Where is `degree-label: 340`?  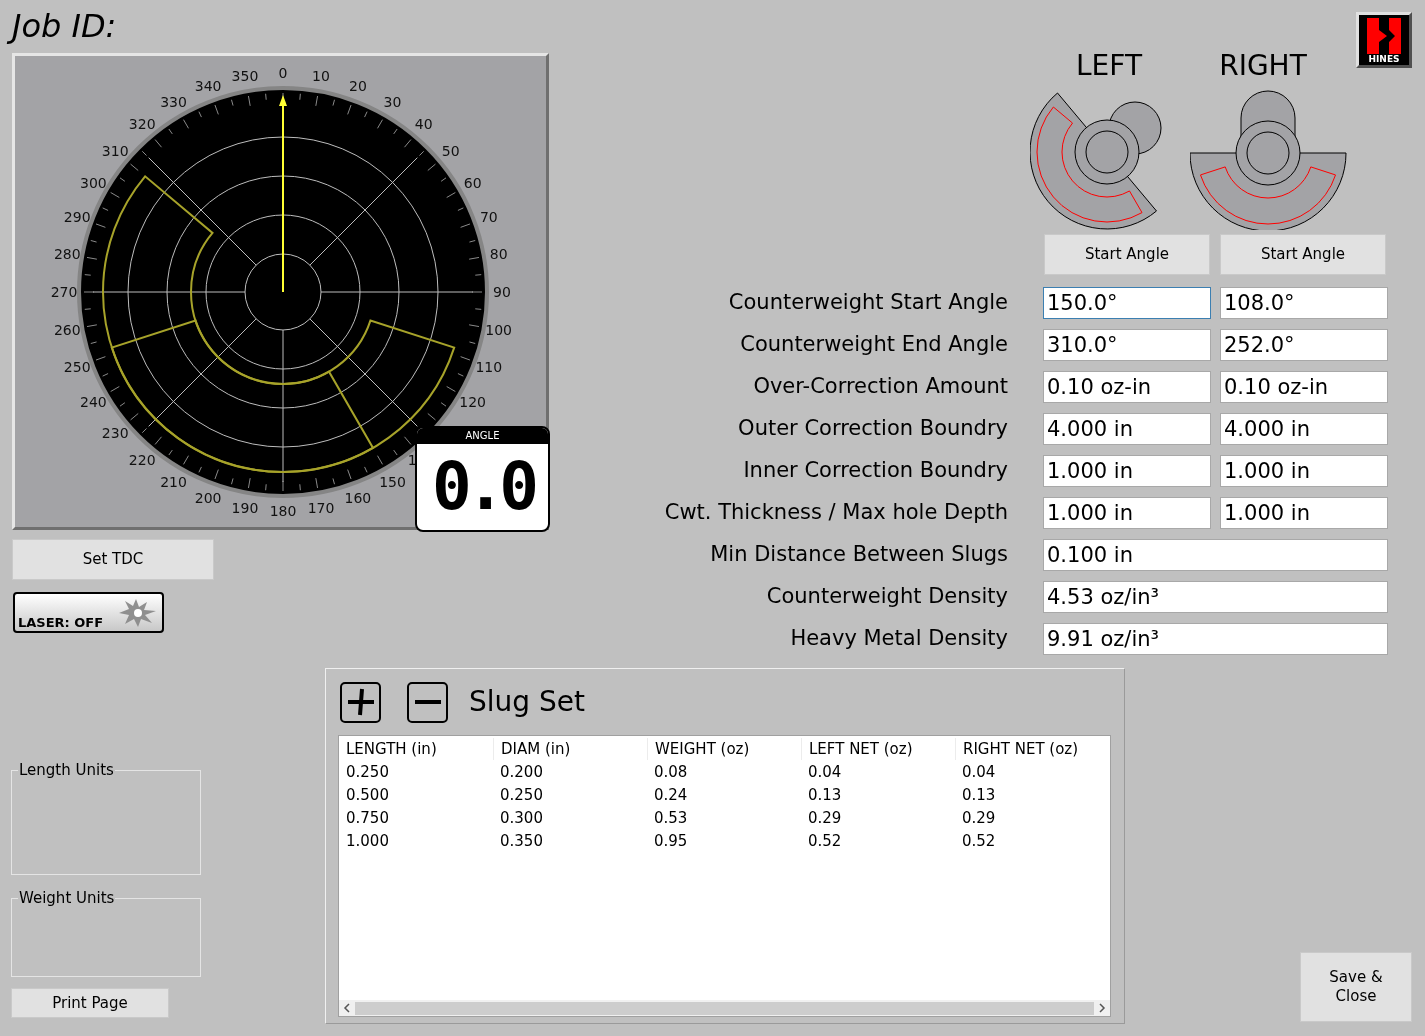
degree-label: 340 is located at coordinates (208, 86).